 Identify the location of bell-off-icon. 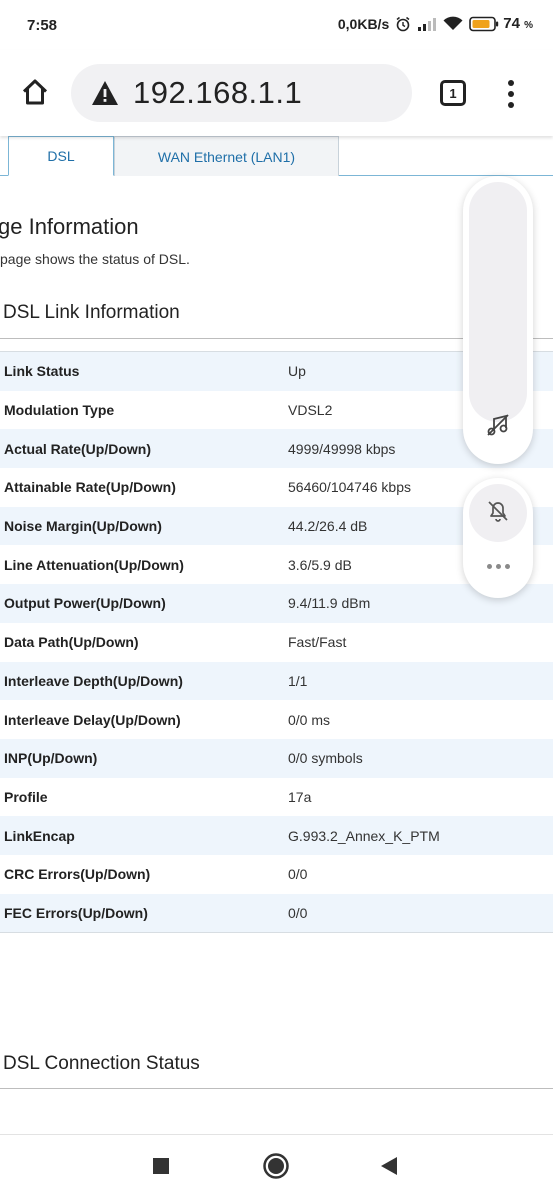
(498, 513).